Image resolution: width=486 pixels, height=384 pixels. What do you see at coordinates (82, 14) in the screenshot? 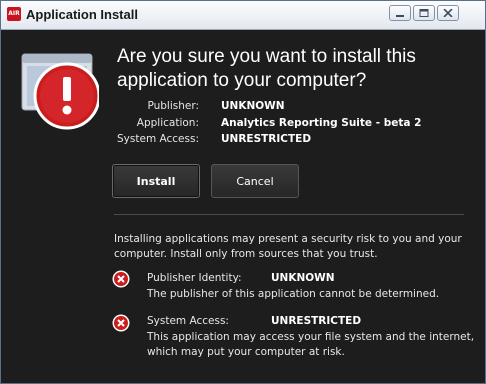
I see `window-title: Application Install` at bounding box center [82, 14].